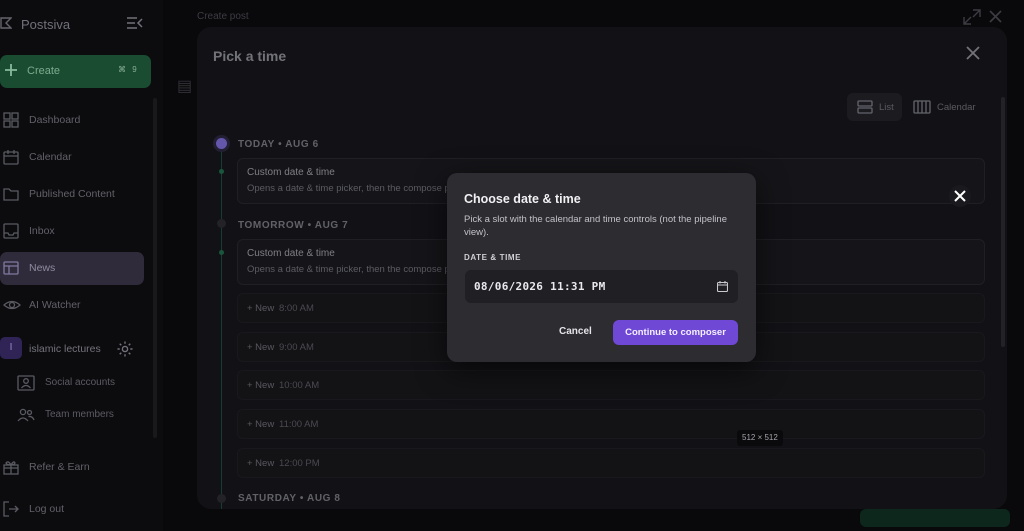 The width and height of the screenshot is (1024, 531). I want to click on date-time-value: 08/06/2026 11:31 PM, so click(540, 286).